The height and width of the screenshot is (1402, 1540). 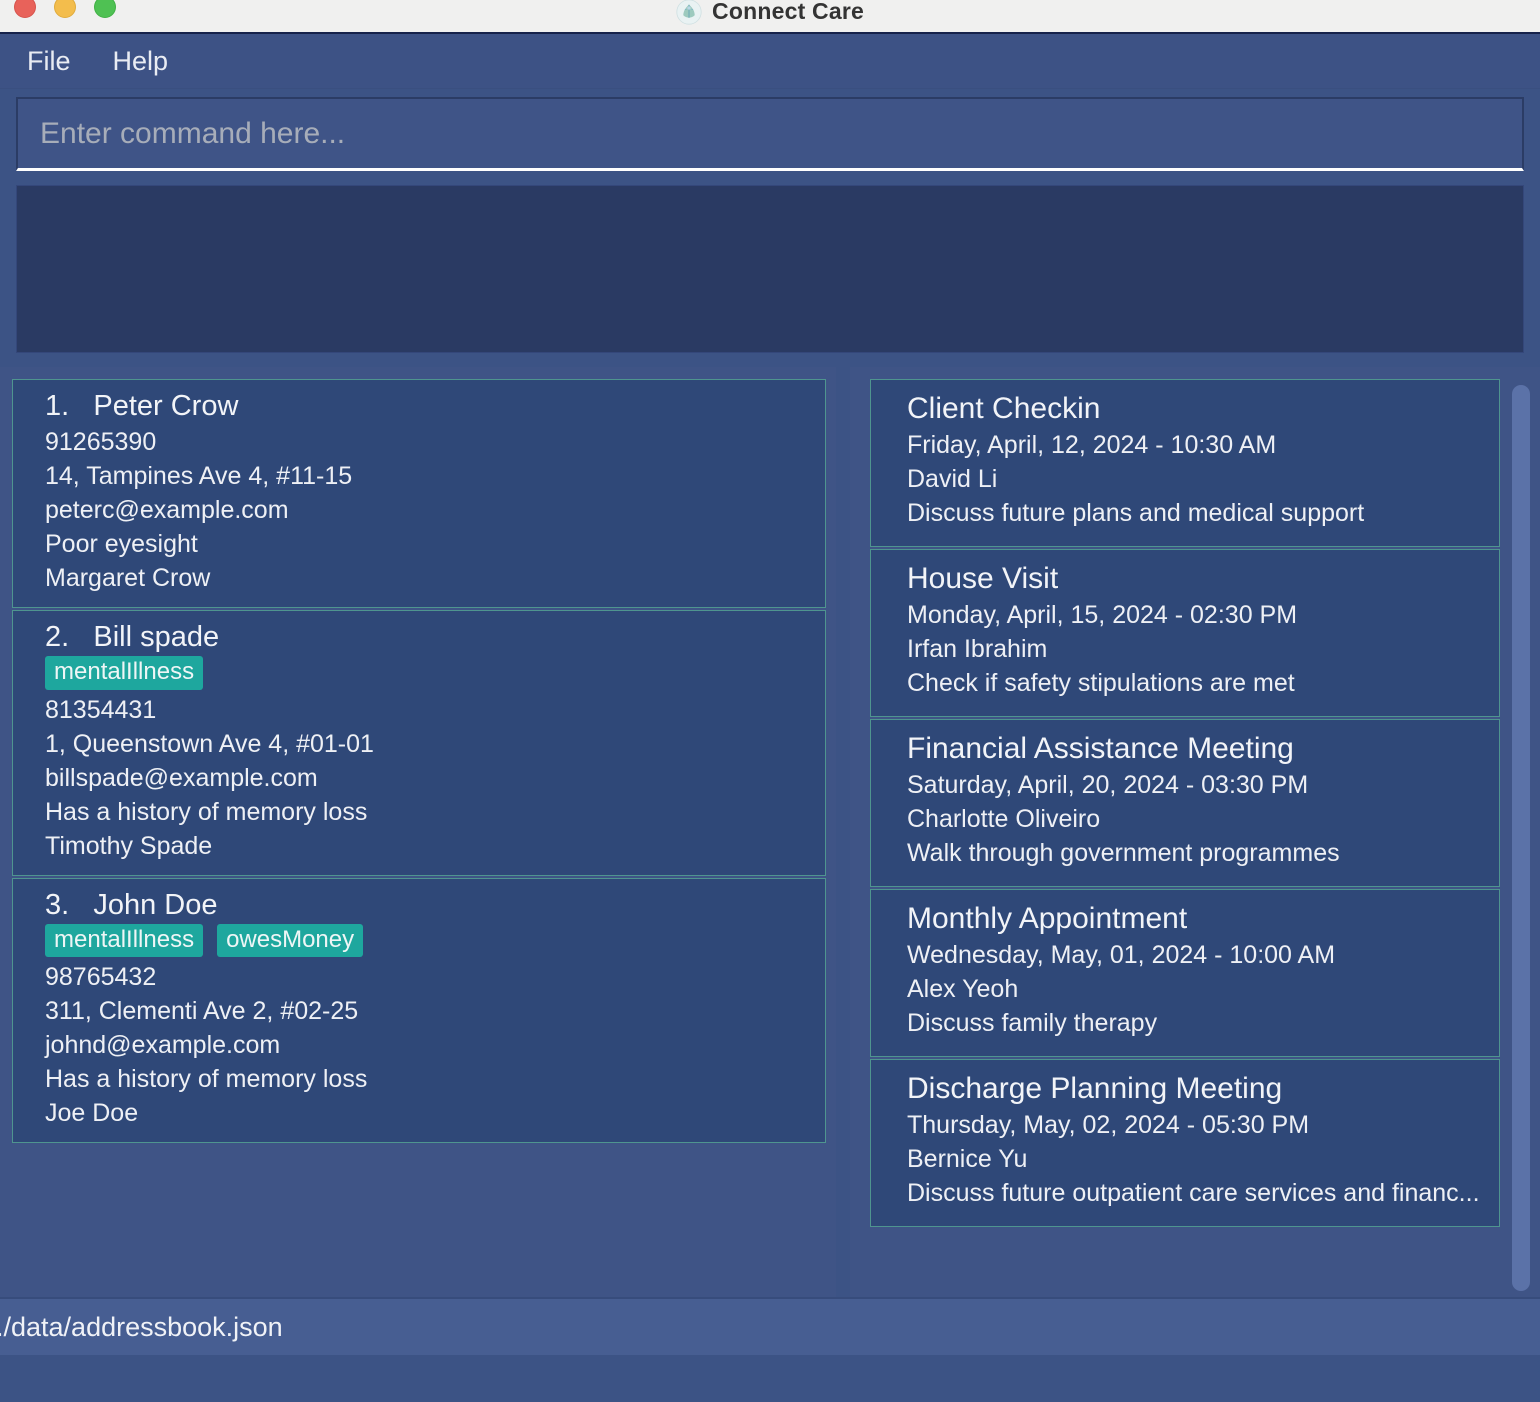 I want to click on window-title-bar: Connect Care, so click(x=770, y=17).